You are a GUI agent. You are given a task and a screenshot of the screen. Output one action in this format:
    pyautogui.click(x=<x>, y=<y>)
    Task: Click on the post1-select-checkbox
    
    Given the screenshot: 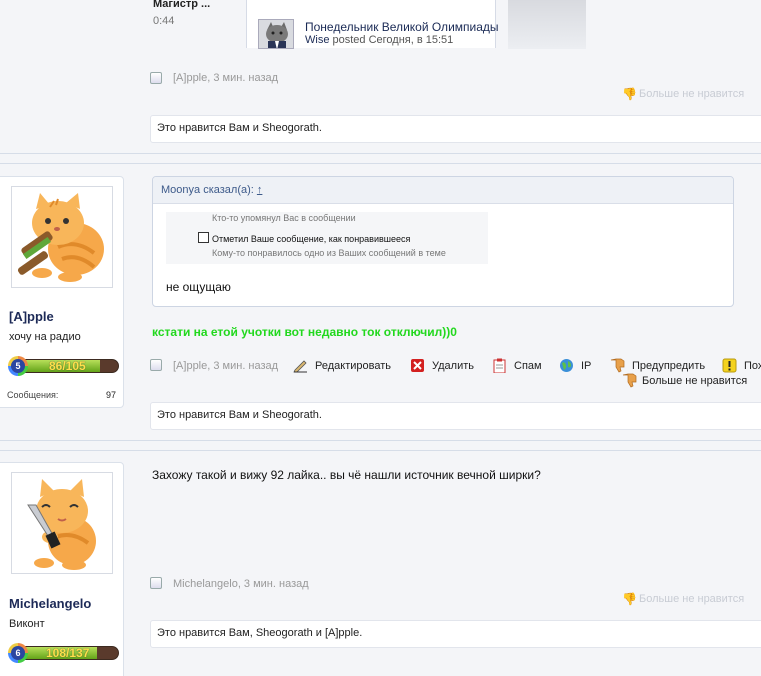 What is the action you would take?
    pyautogui.click(x=156, y=78)
    